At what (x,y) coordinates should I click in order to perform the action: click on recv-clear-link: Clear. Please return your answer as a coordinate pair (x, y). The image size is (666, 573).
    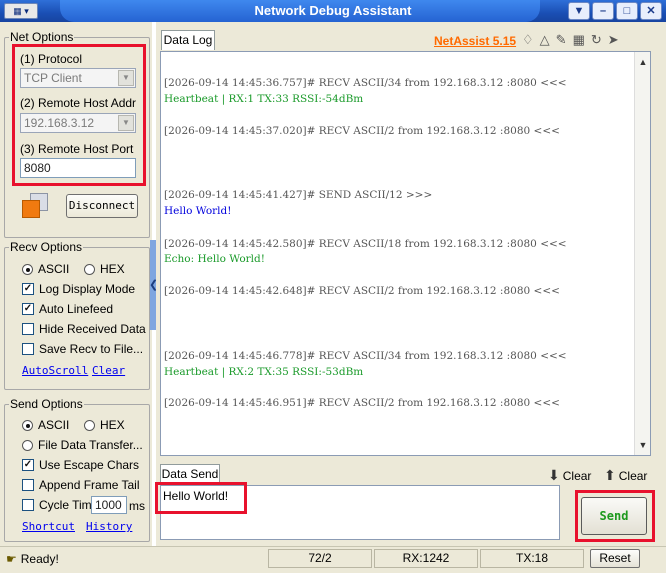
    Looking at the image, I should click on (108, 370).